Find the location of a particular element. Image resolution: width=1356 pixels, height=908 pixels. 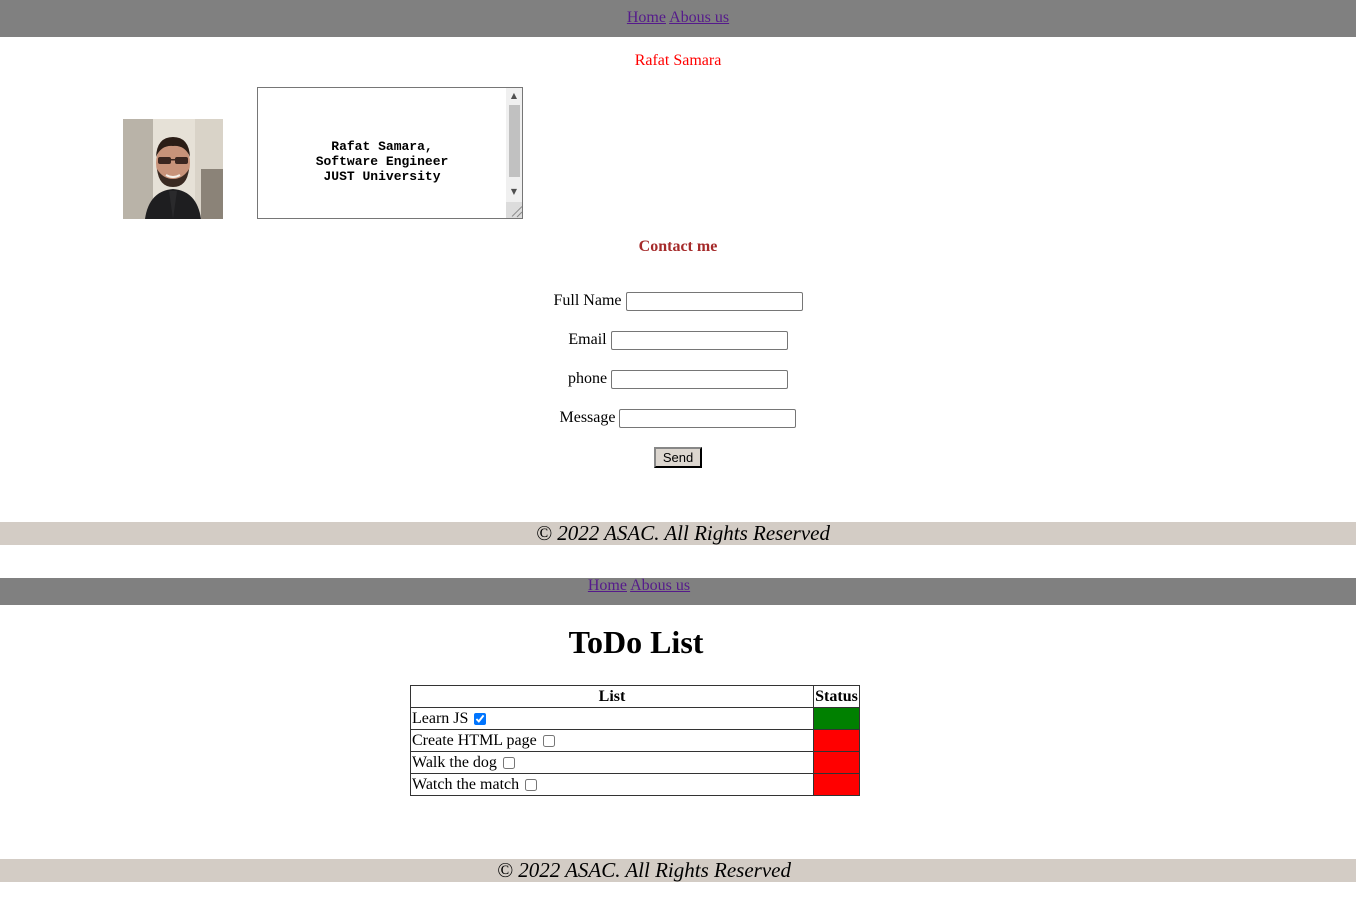

contact-heading: Contact me is located at coordinates (678, 246).